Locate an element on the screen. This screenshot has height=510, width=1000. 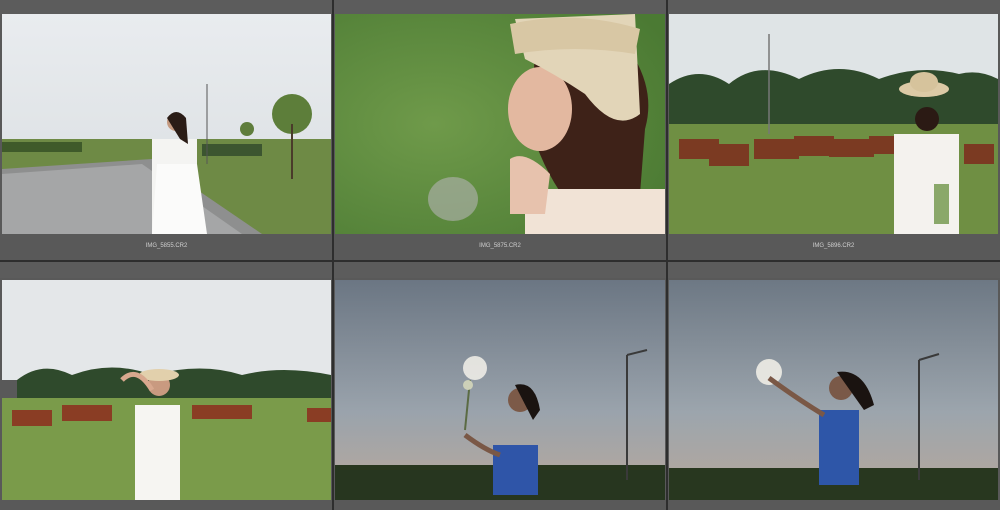
photo-filename: IMG_5855.CR2 is located at coordinates (166, 246).